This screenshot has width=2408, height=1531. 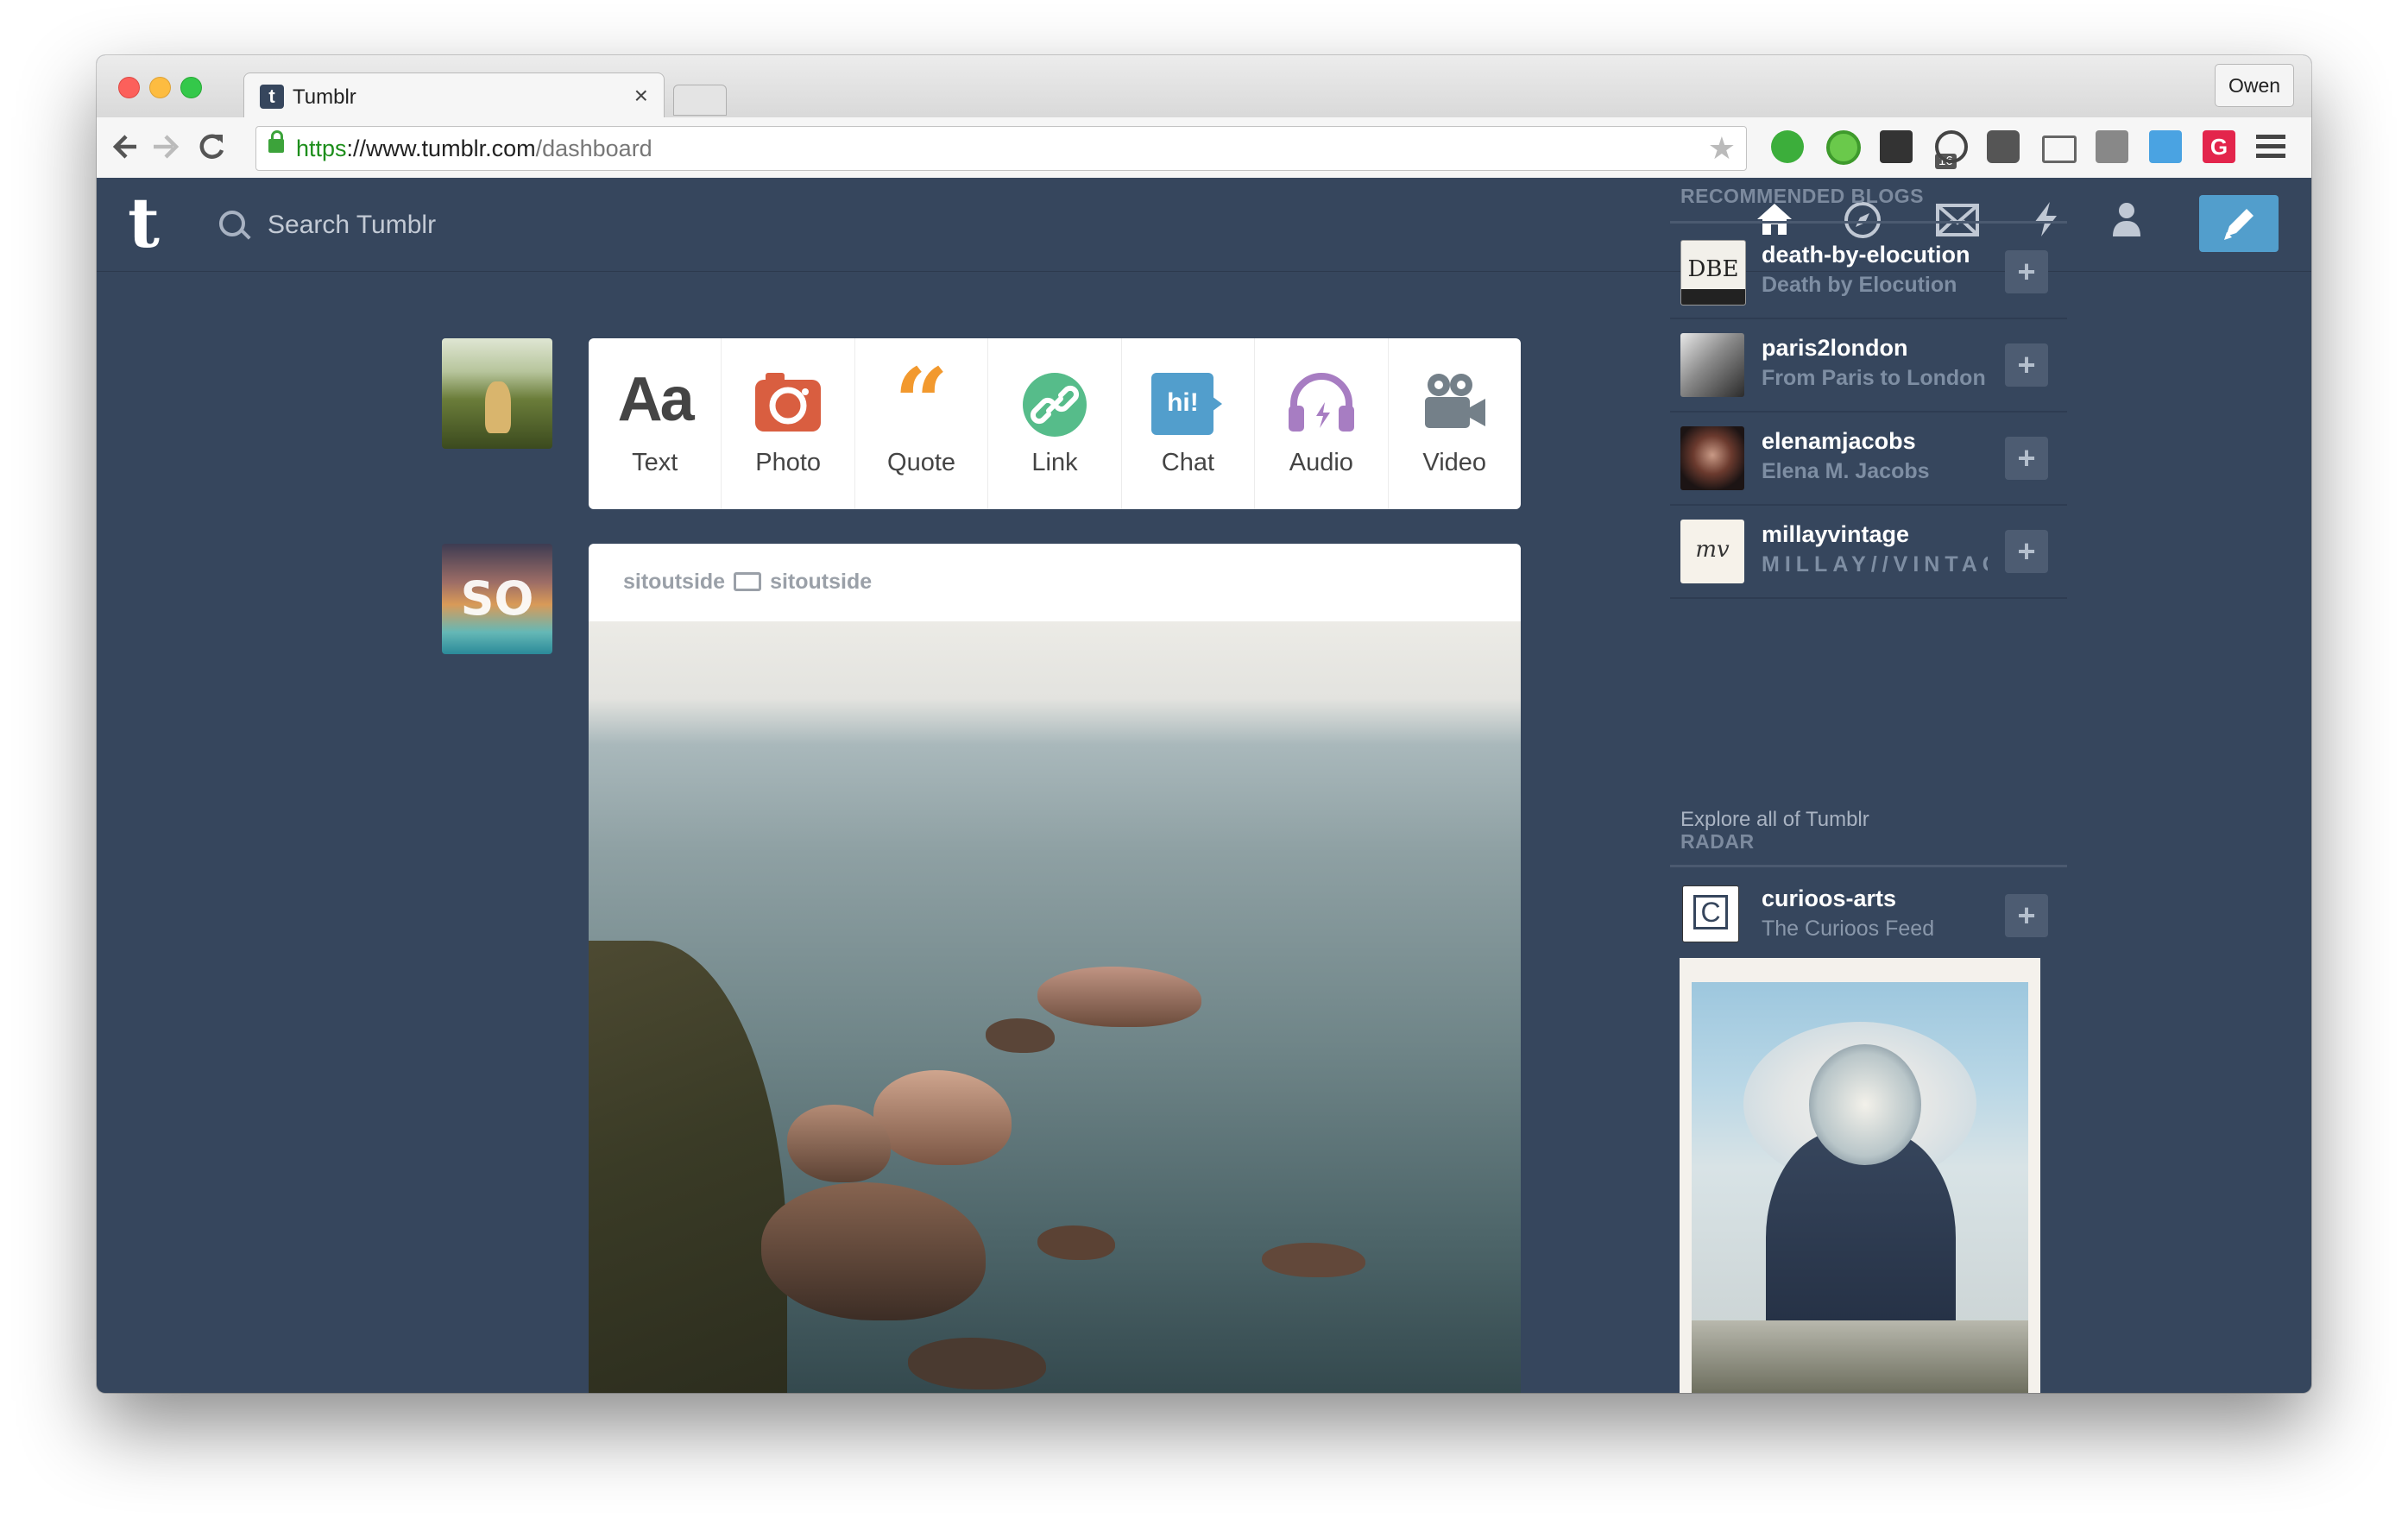 What do you see at coordinates (1874, 378) in the screenshot?
I see `blog-title: From Paris to London` at bounding box center [1874, 378].